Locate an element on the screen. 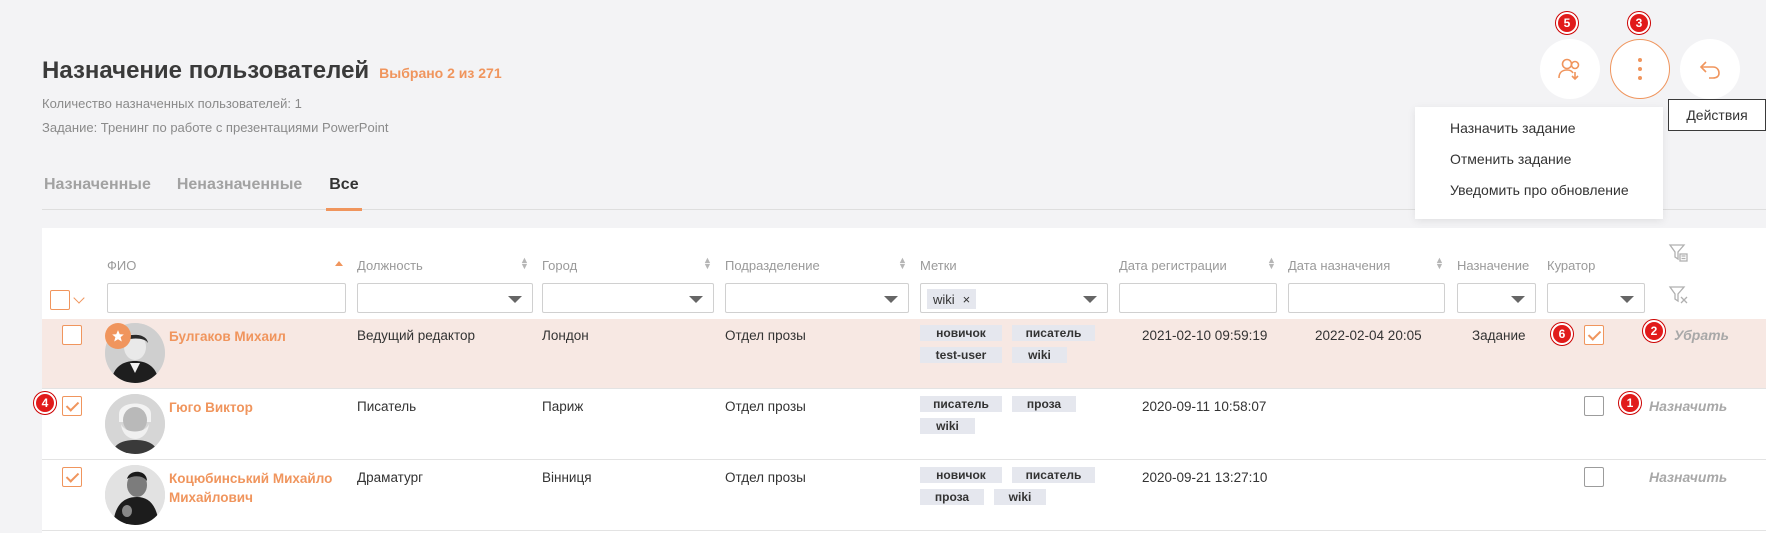  back-button is located at coordinates (1710, 69).